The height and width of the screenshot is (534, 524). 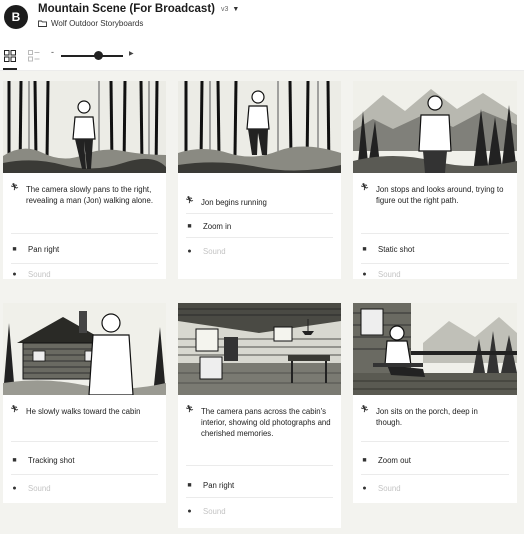 I want to click on logo-letter: B, so click(x=16, y=17).